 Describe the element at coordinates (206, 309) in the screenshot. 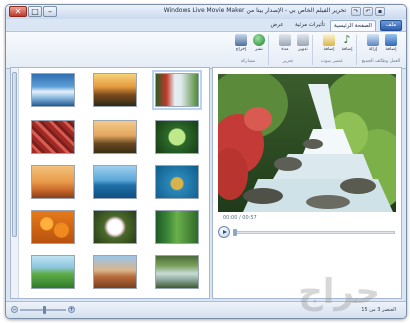

I see `status-bar: – + العنصر 3 من 15` at that location.